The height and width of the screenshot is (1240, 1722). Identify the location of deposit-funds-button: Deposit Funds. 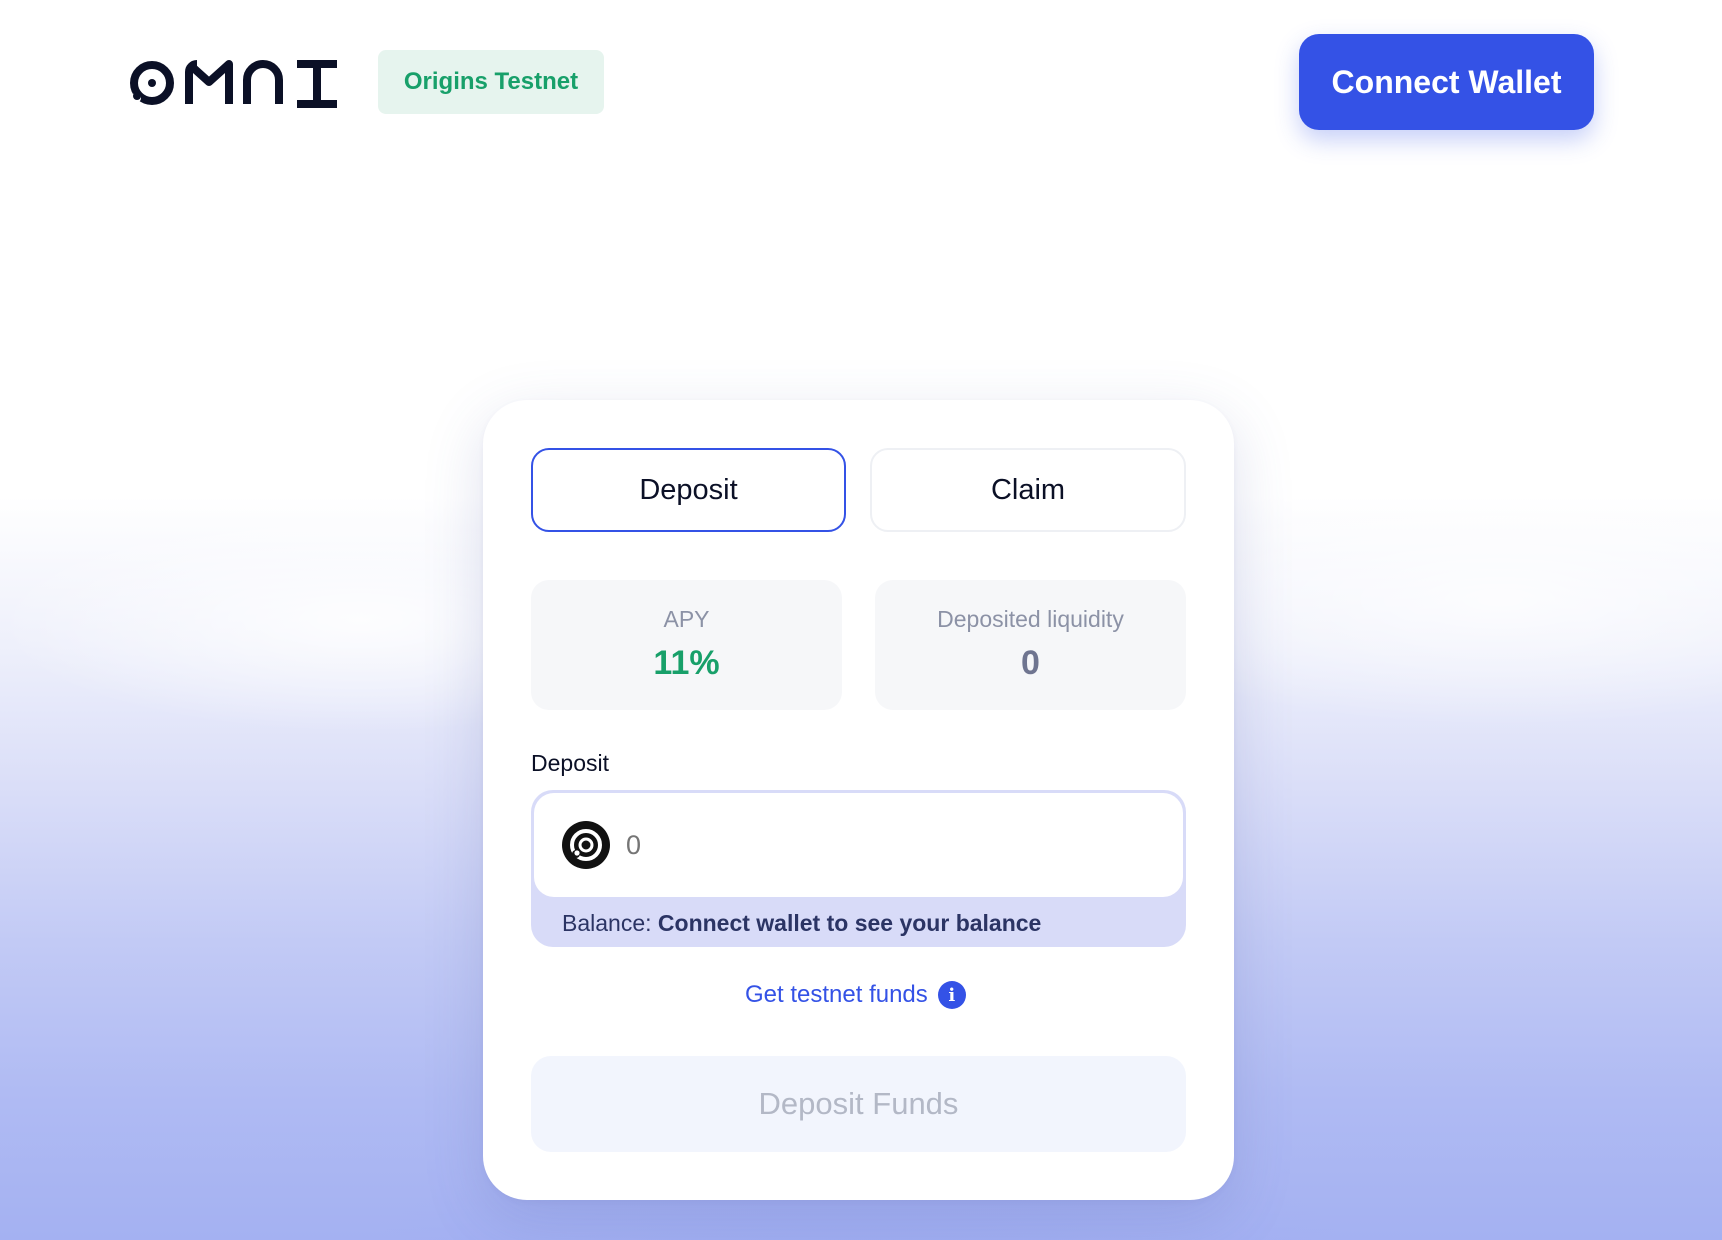
(858, 1104).